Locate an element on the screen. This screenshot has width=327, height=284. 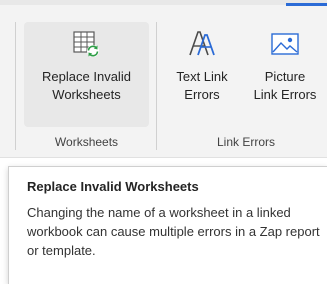
replace-invalid-worksheets-button: Replace Invalid Worksheets is located at coordinates (86, 74).